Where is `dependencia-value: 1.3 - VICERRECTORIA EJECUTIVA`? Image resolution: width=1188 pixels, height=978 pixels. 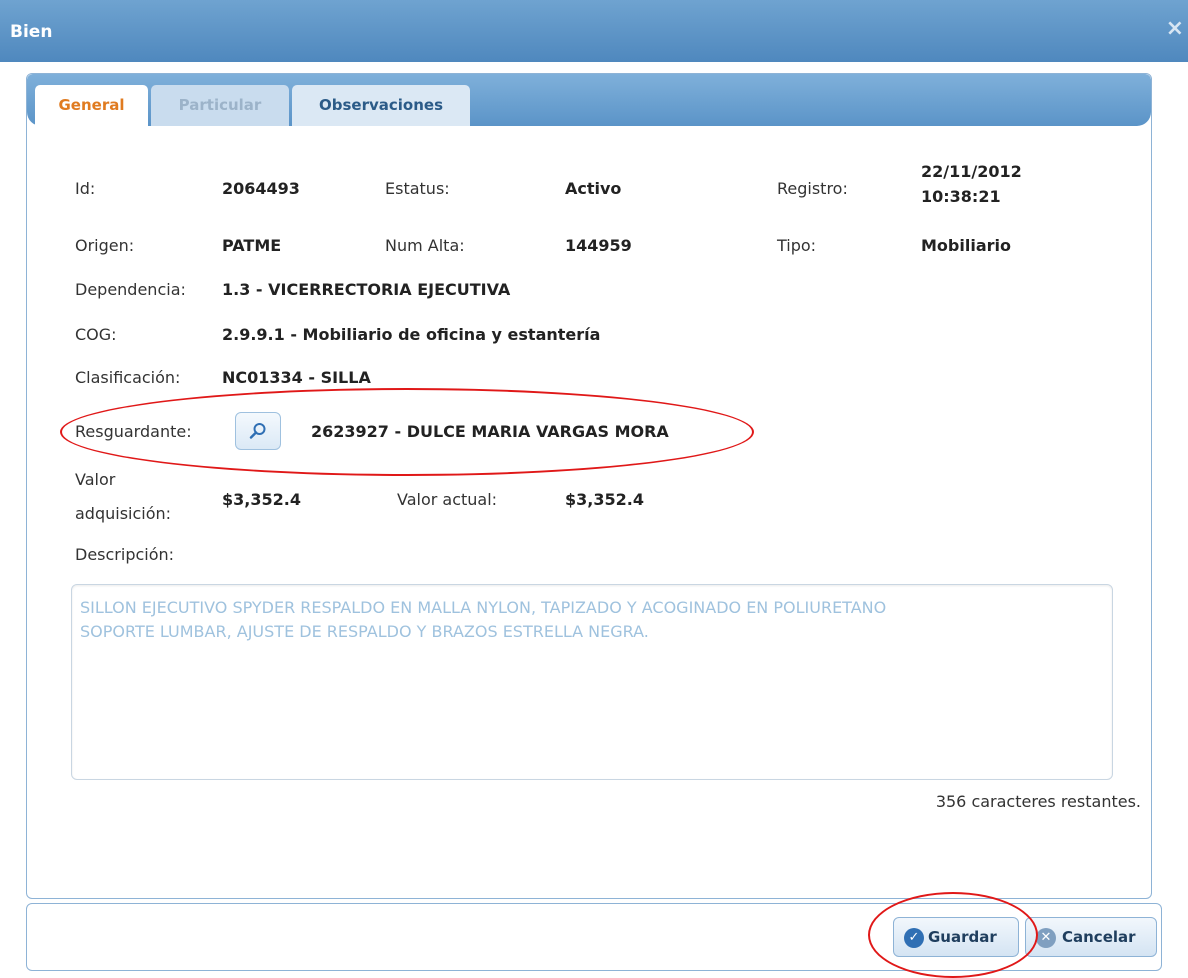
dependencia-value: 1.3 - VICERRECTORIA EJECUTIVA is located at coordinates (366, 289).